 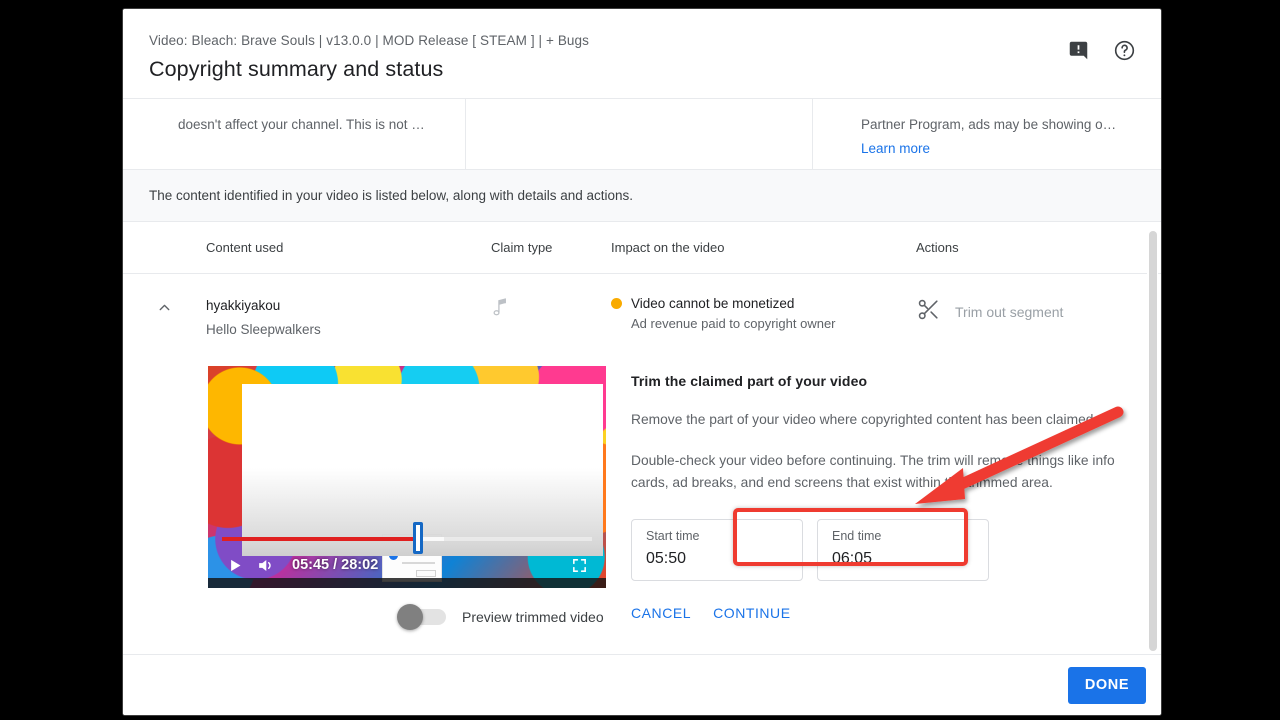 I want to click on start-time-label: Start time, so click(x=673, y=536).